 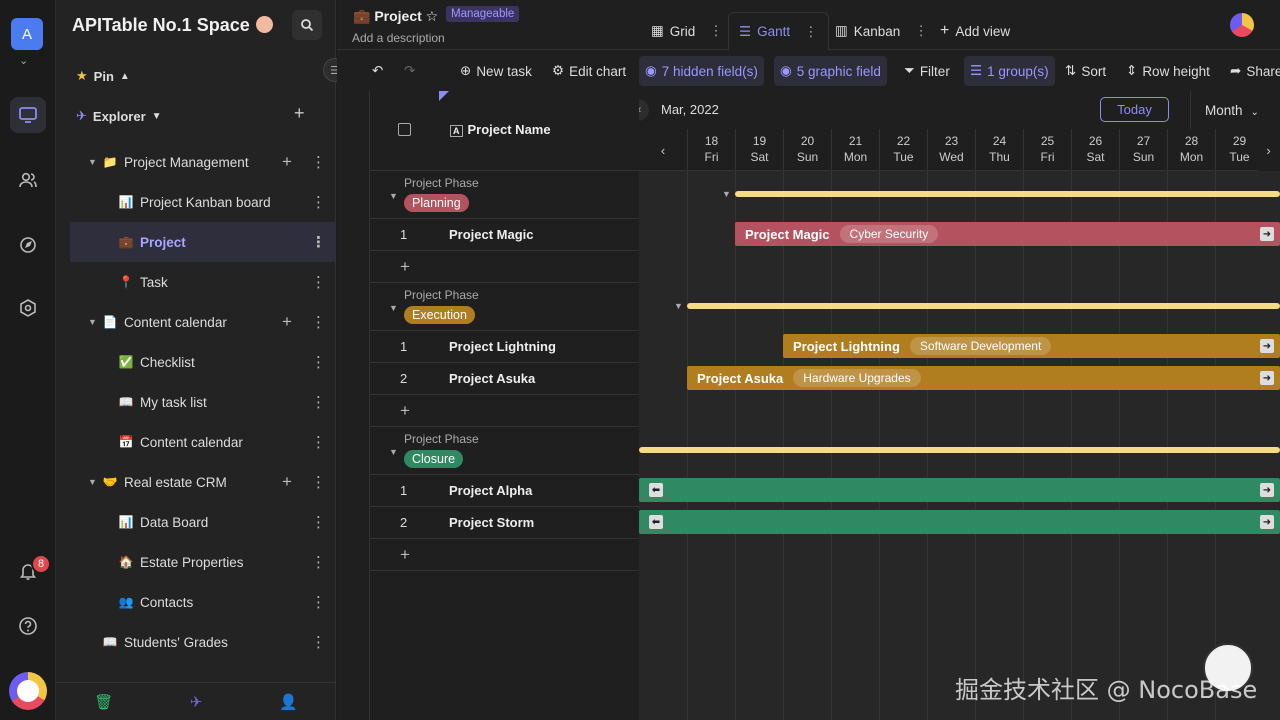 I want to click on time-unit-select: Month ⌄, so click(x=1232, y=110).